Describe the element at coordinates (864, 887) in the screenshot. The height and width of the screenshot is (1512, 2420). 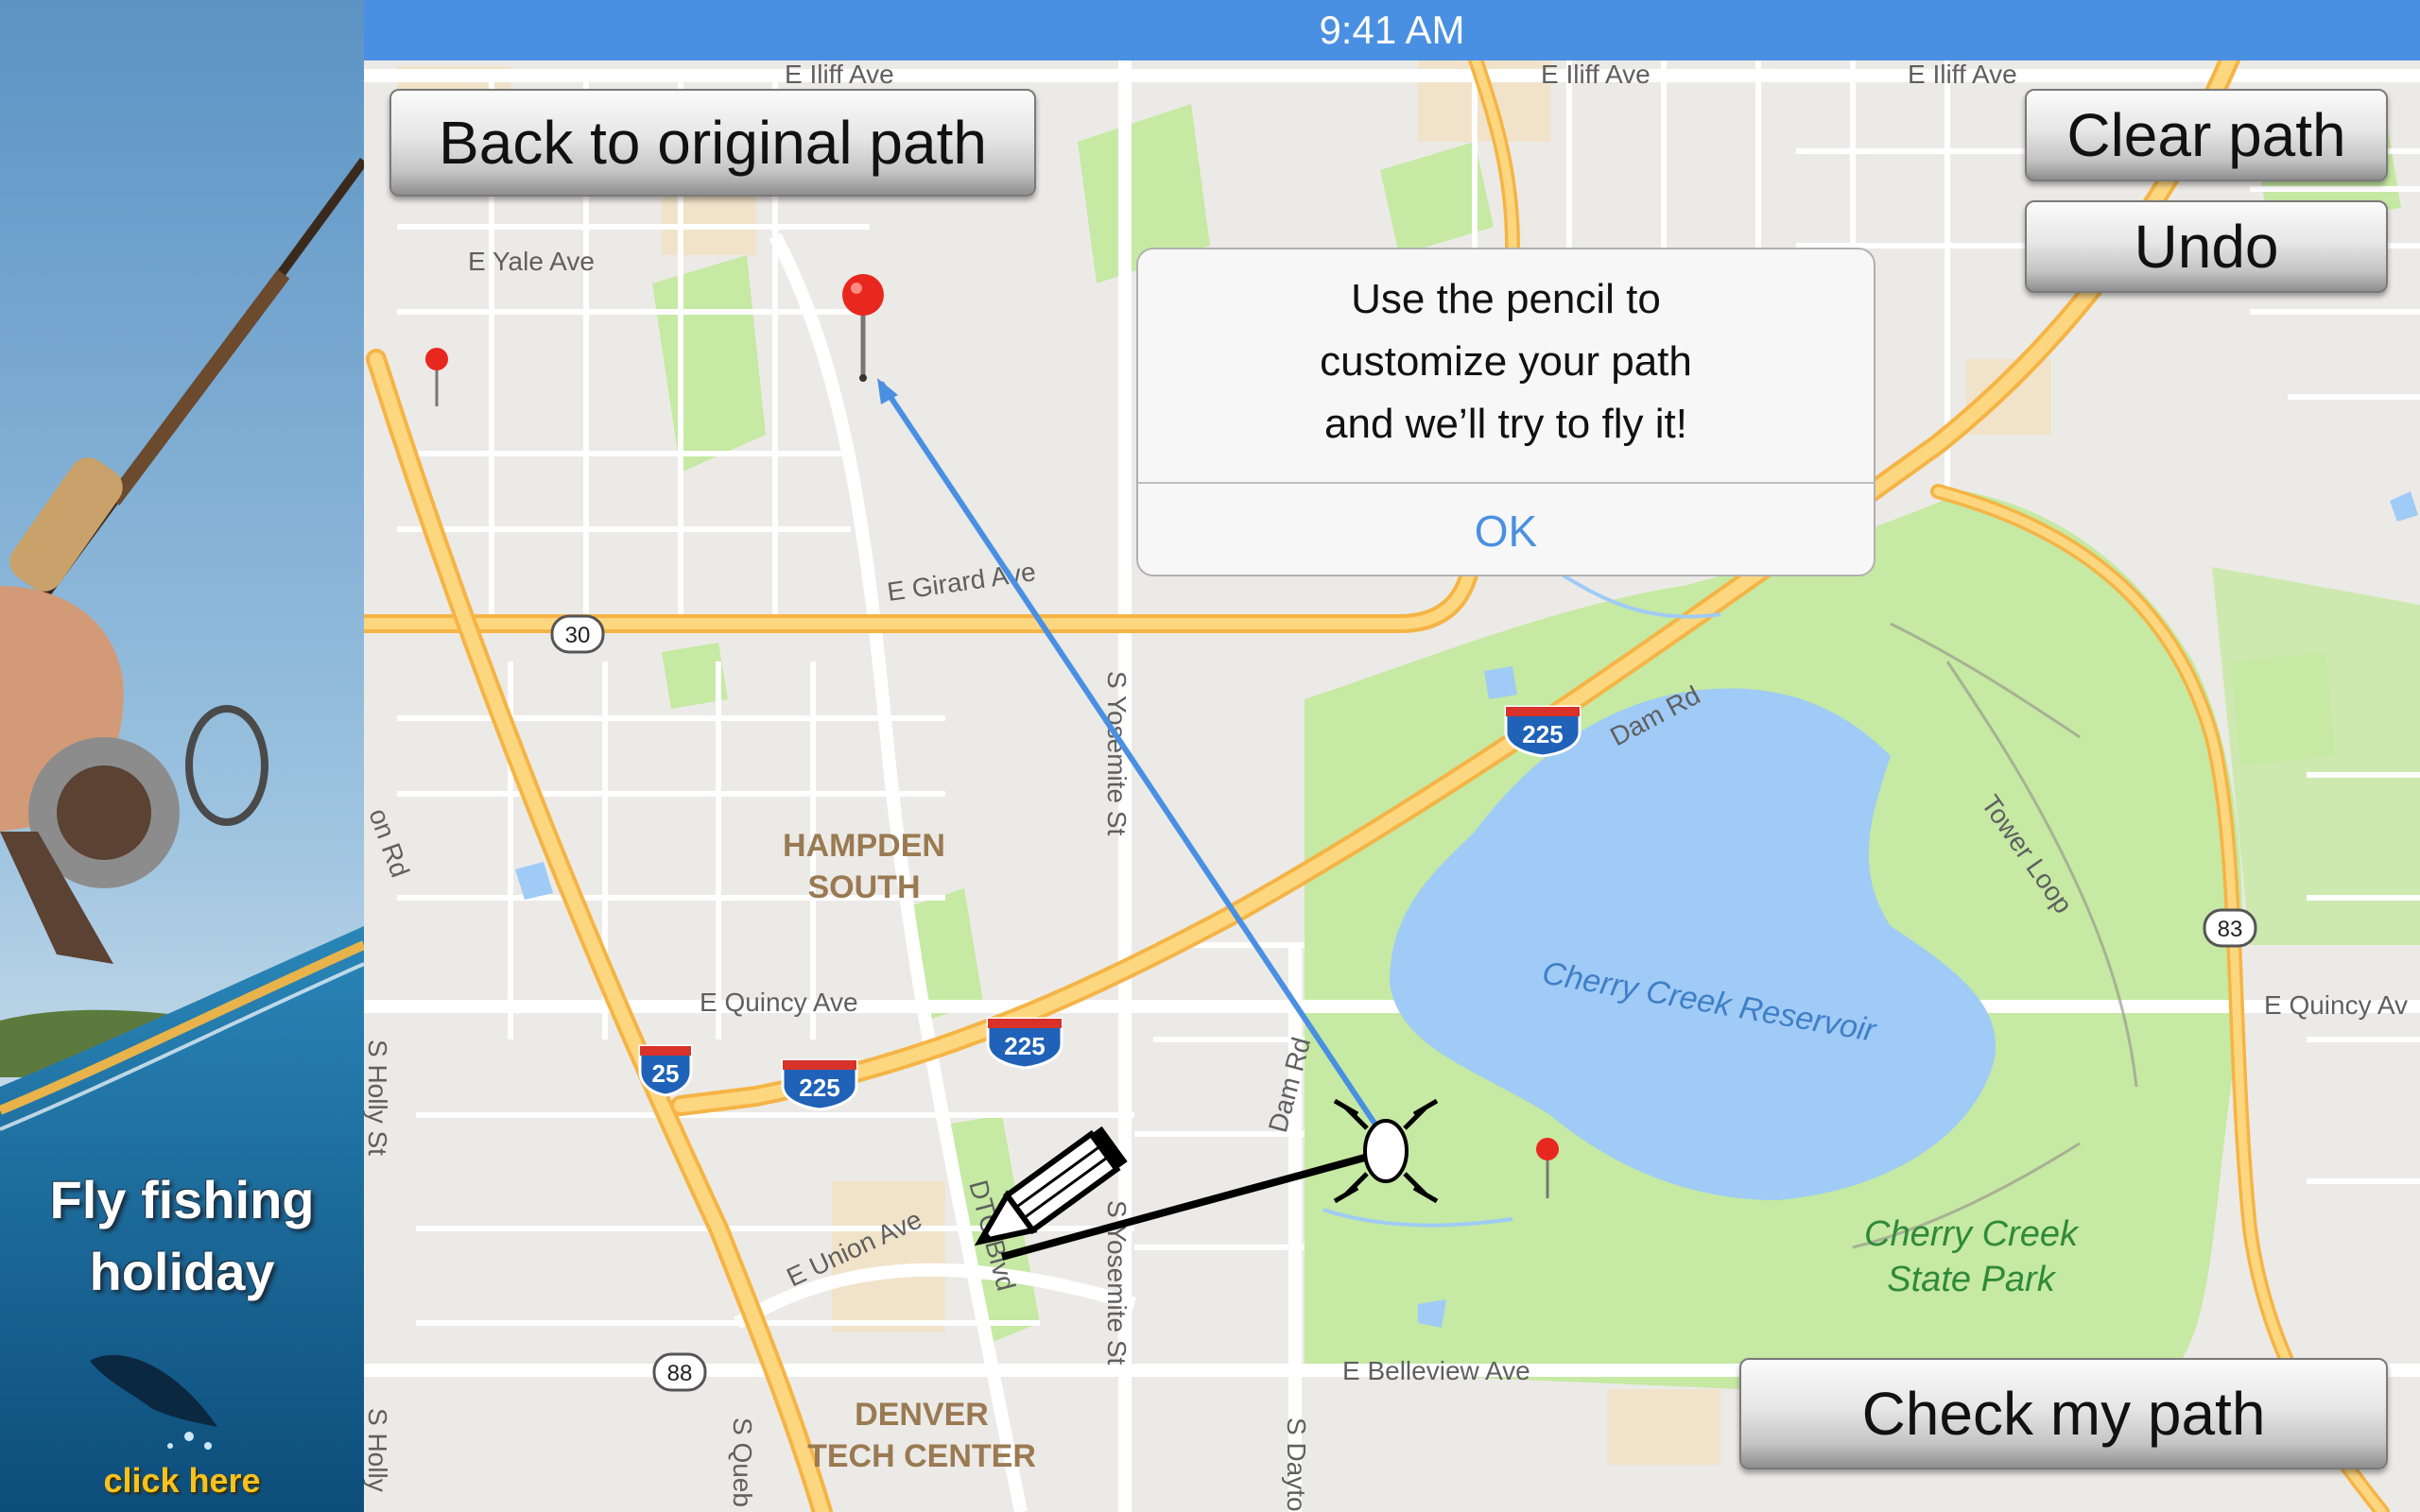
I see `label-hampden-2: SOUTH` at that location.